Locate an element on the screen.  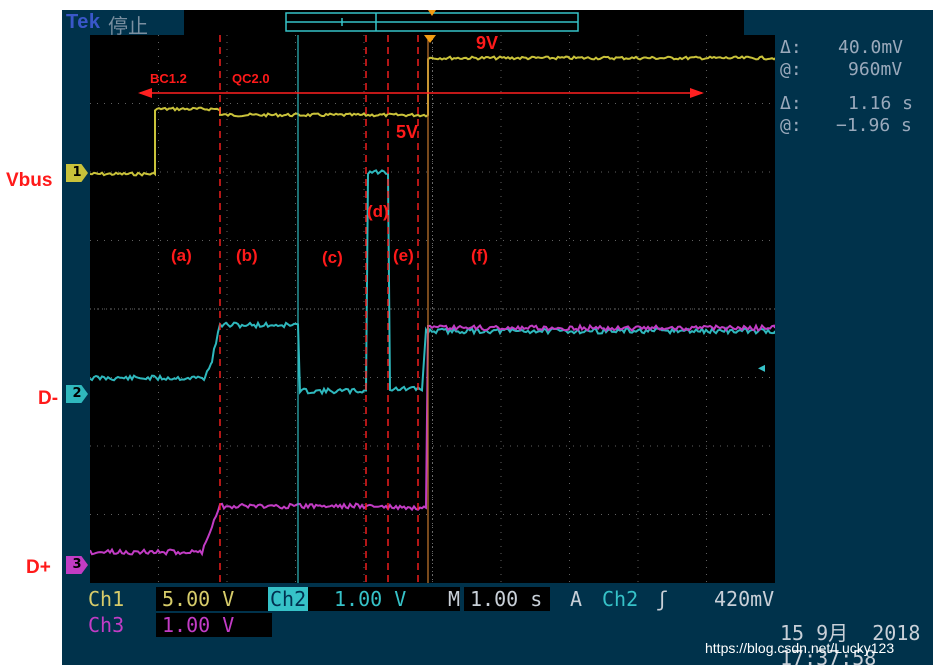
at-t-symbol: @: is located at coordinates (791, 125).